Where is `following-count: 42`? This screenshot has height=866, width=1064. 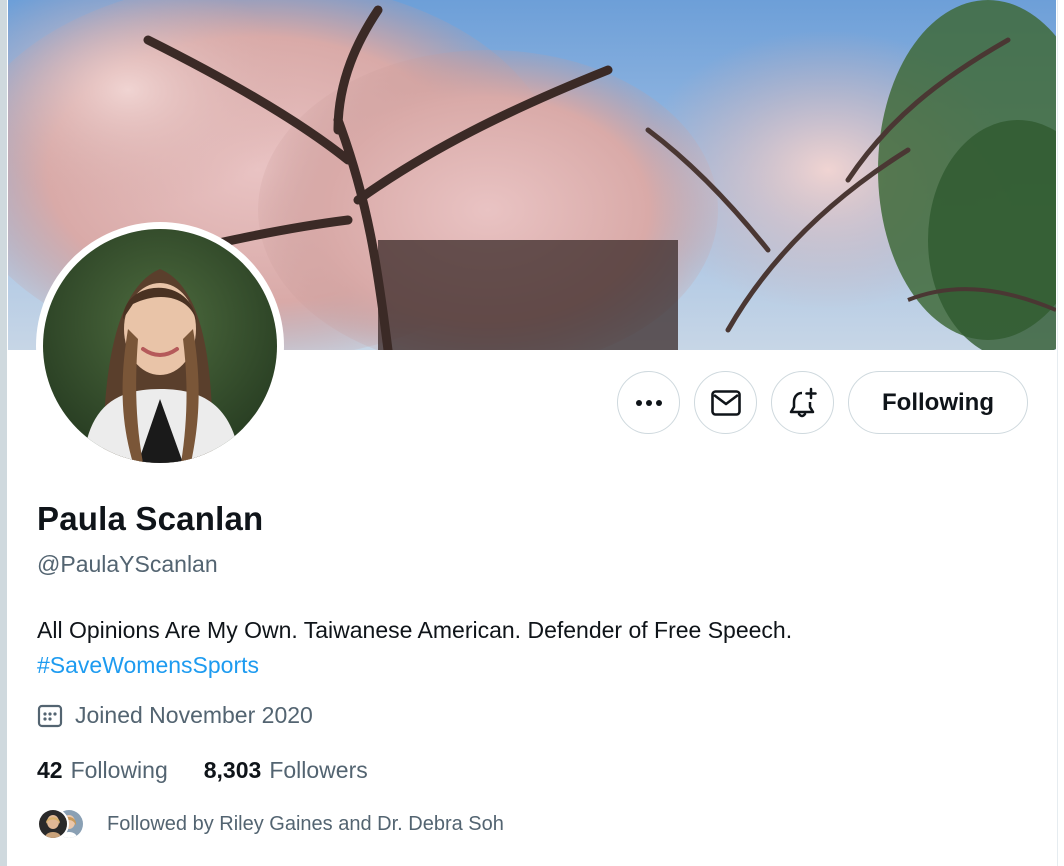
following-count: 42 is located at coordinates (50, 770).